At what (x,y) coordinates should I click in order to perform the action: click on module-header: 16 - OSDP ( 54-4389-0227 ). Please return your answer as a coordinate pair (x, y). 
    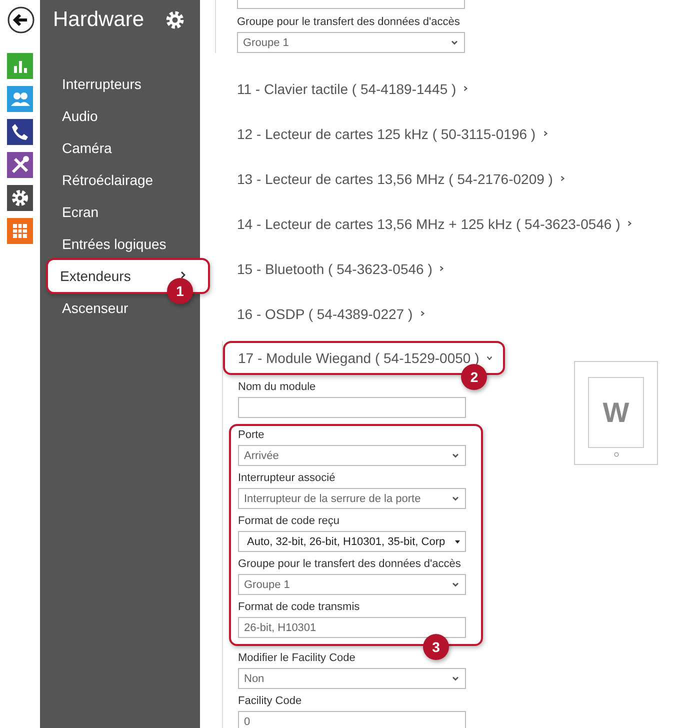
    Looking at the image, I should click on (458, 313).